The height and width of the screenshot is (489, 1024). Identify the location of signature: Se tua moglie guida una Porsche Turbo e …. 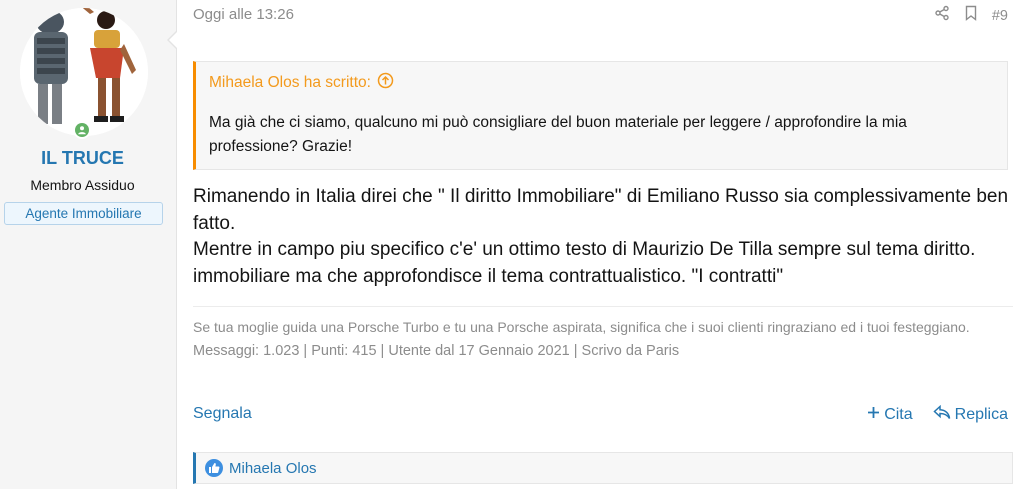
(603, 333).